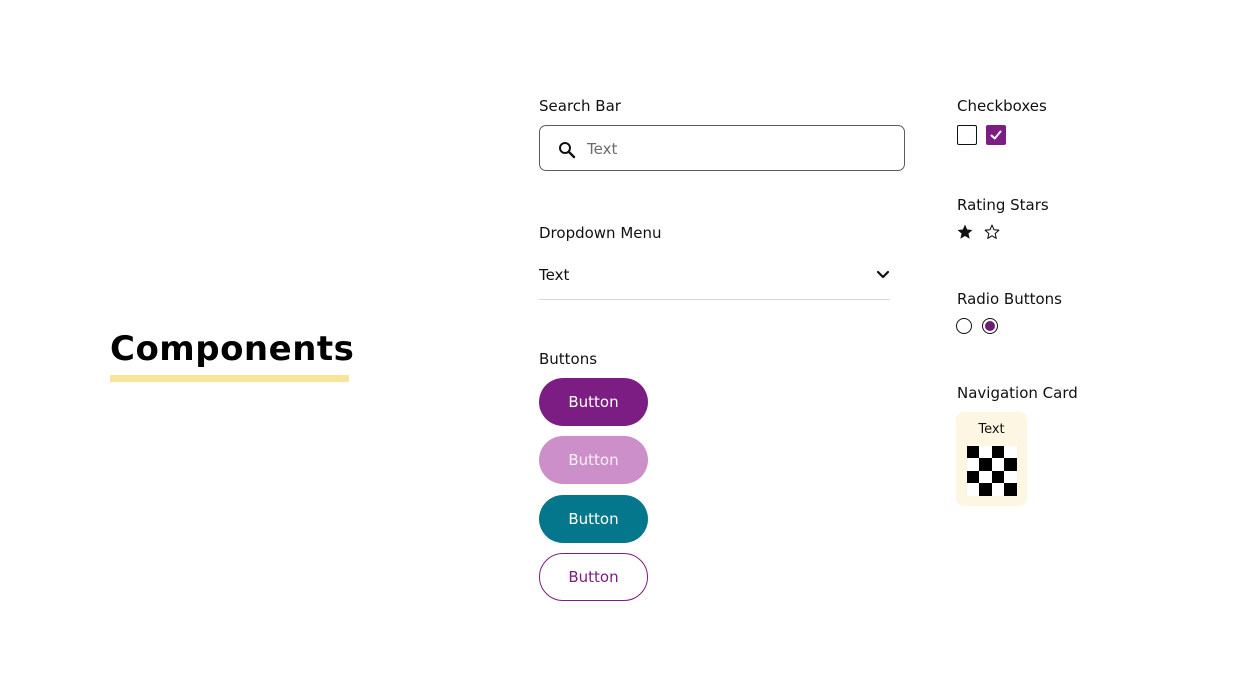 The image size is (1240, 698). Describe the element at coordinates (567, 150) in the screenshot. I see `search-icon` at that location.